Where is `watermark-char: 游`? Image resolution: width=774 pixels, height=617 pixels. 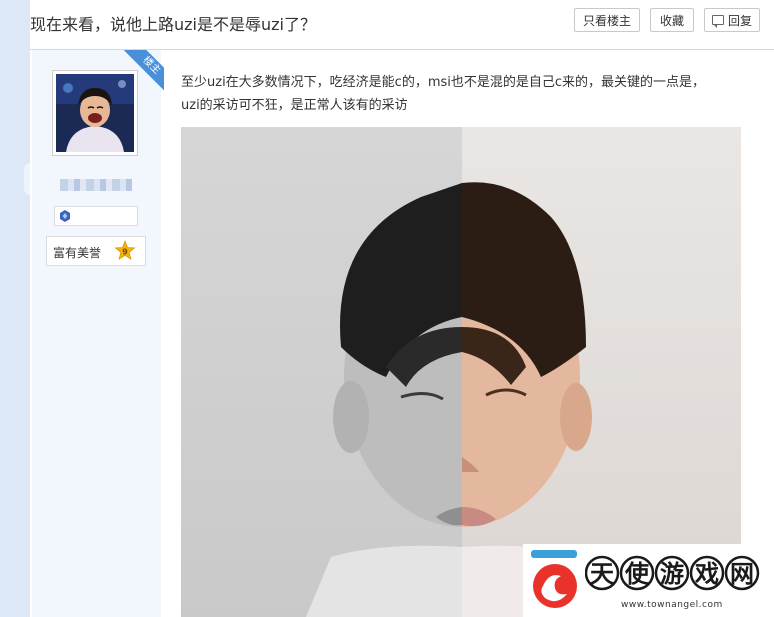
watermark-char: 游 is located at coordinates (672, 574).